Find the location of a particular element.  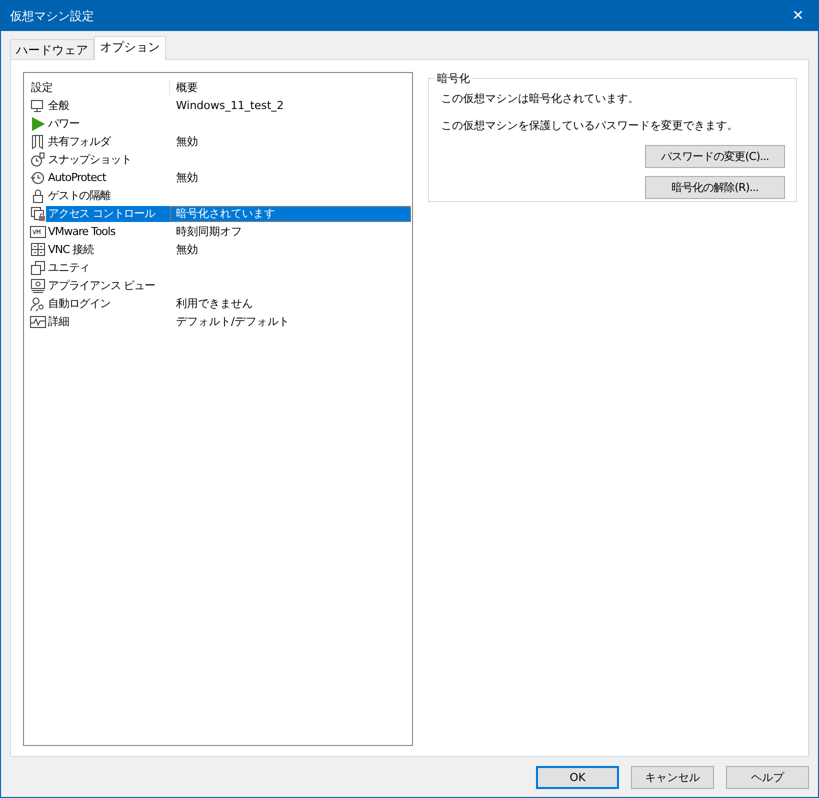

summary-text: 時刻同期オフ is located at coordinates (208, 232).